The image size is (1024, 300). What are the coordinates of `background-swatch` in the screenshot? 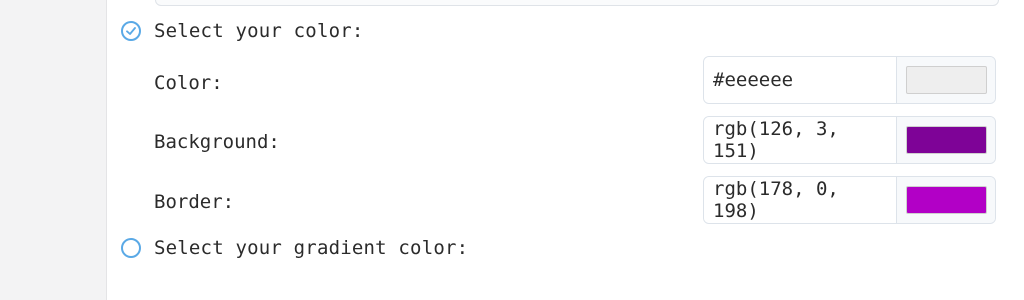 It's located at (946, 140).